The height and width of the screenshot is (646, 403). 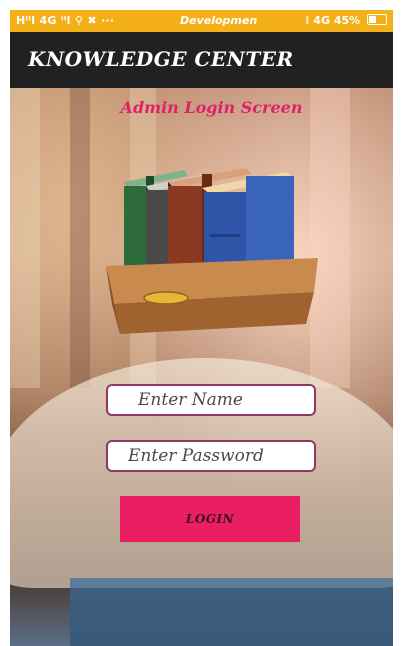 What do you see at coordinates (333, 20) in the screenshot?
I see `battery-text: ⁞ 4G 45%` at bounding box center [333, 20].